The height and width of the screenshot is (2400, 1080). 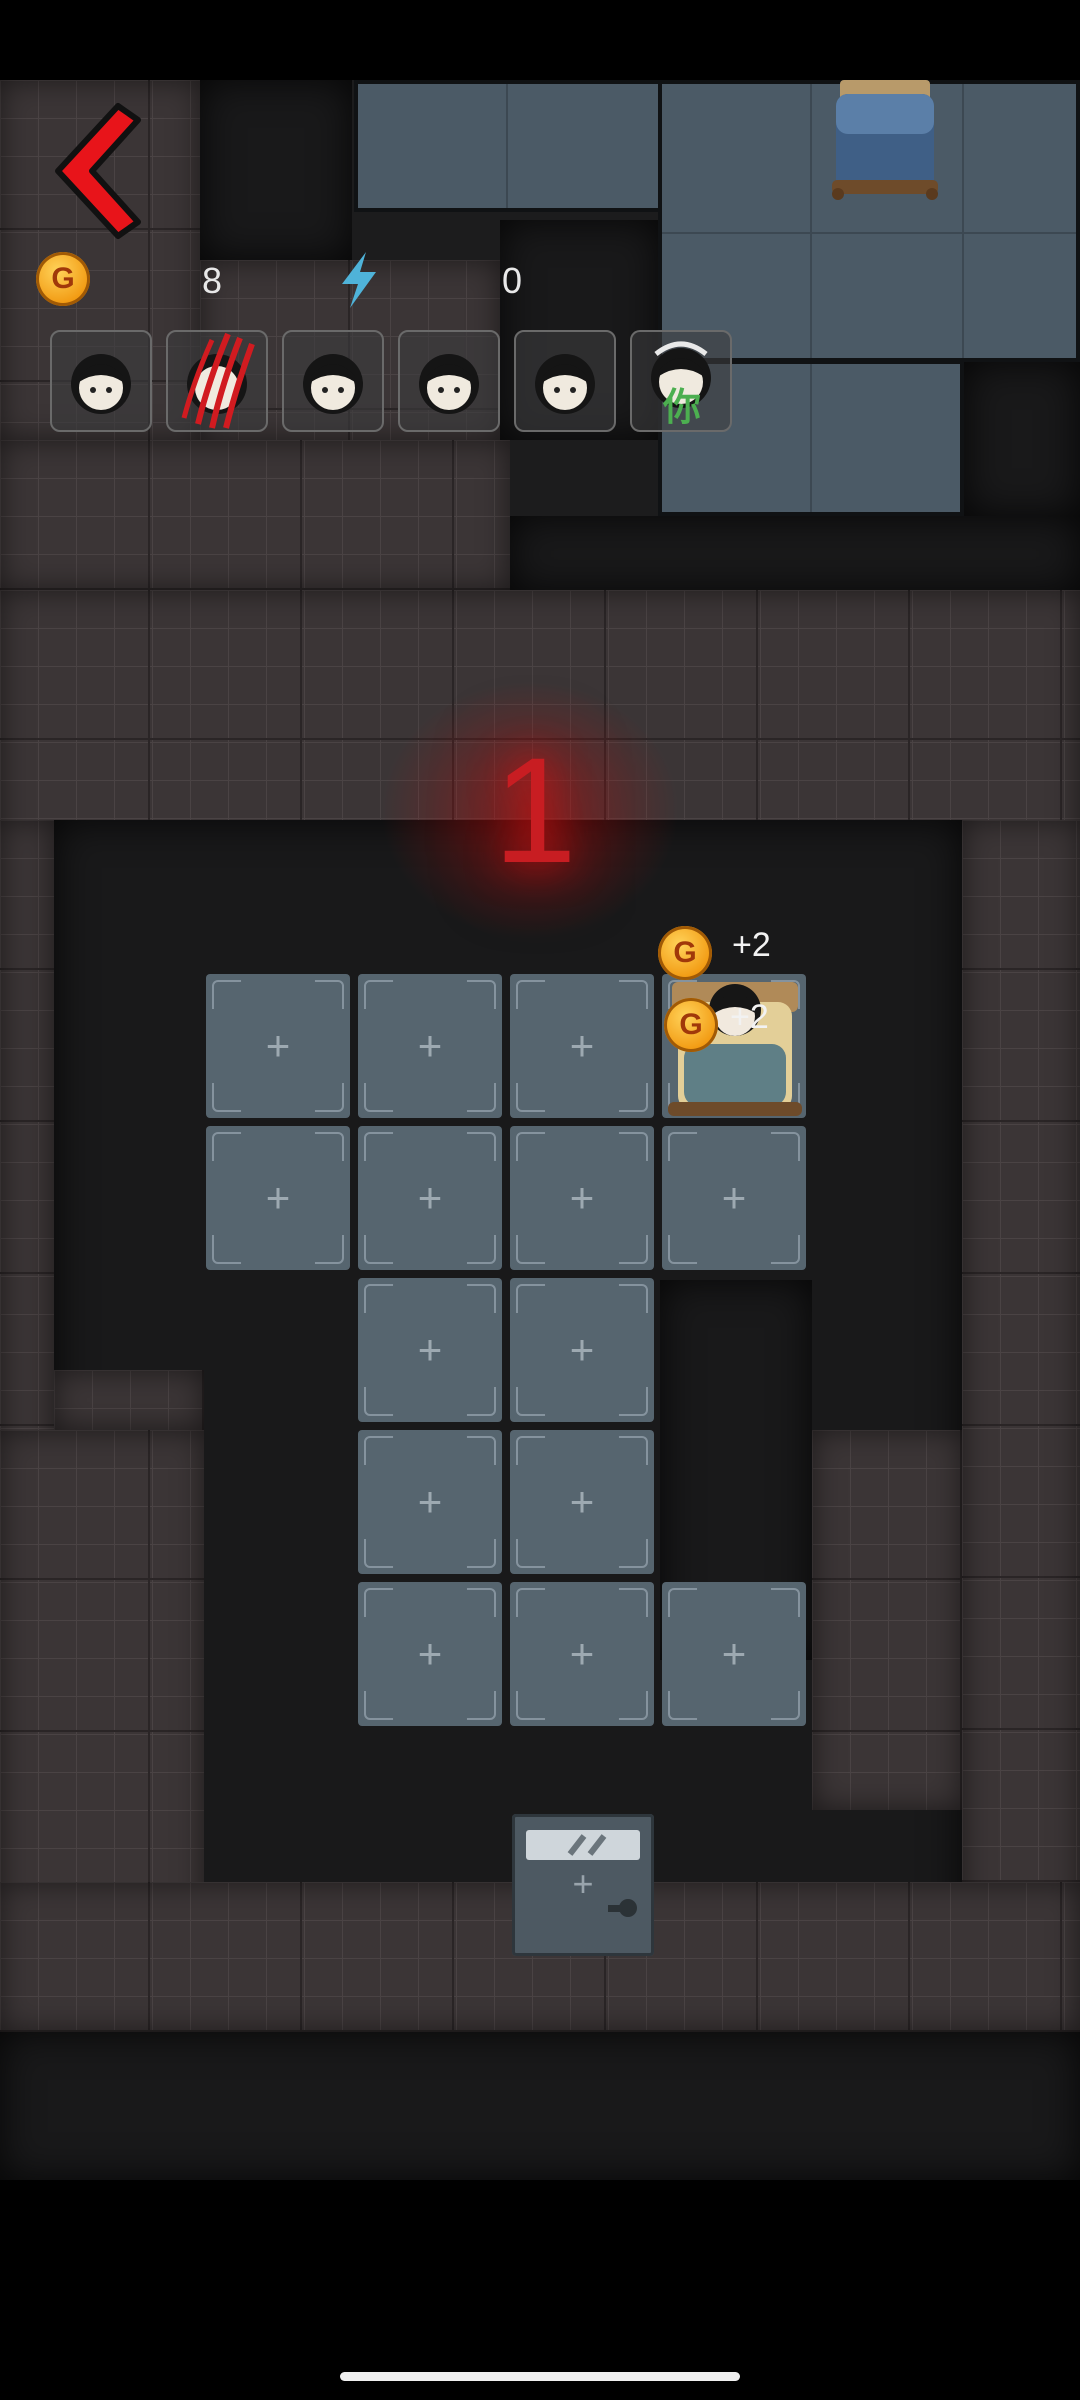 I want to click on gold-icon: G, so click(x=63, y=279).